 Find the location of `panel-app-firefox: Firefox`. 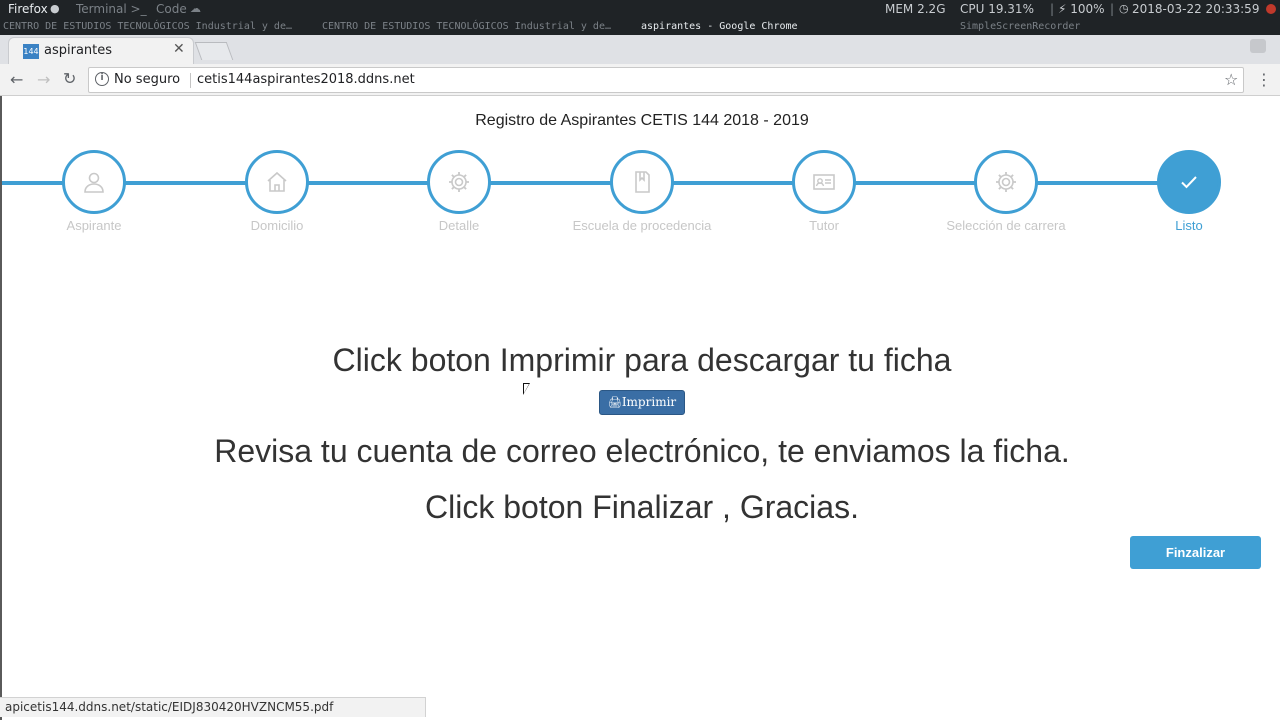

panel-app-firefox: Firefox is located at coordinates (28, 9).